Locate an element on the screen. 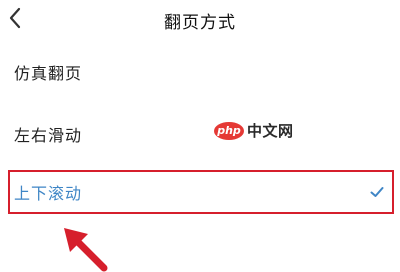 The width and height of the screenshot is (400, 272). option-label: 左右滑动 is located at coordinates (48, 135).